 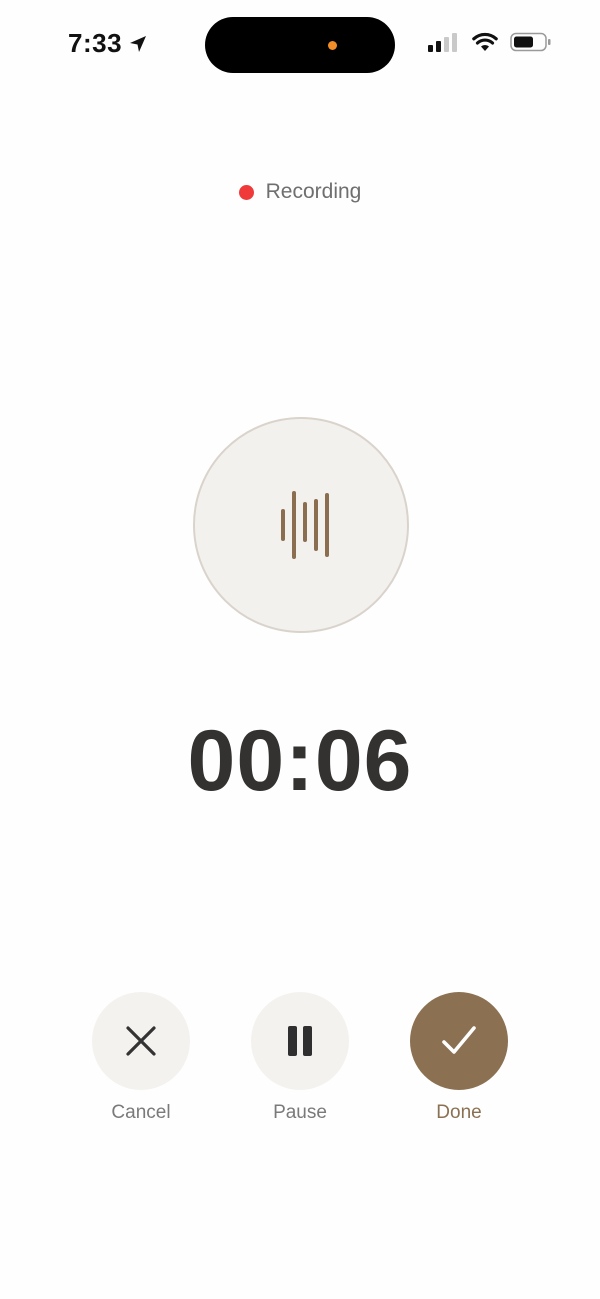 I want to click on close-icon, so click(x=141, y=1041).